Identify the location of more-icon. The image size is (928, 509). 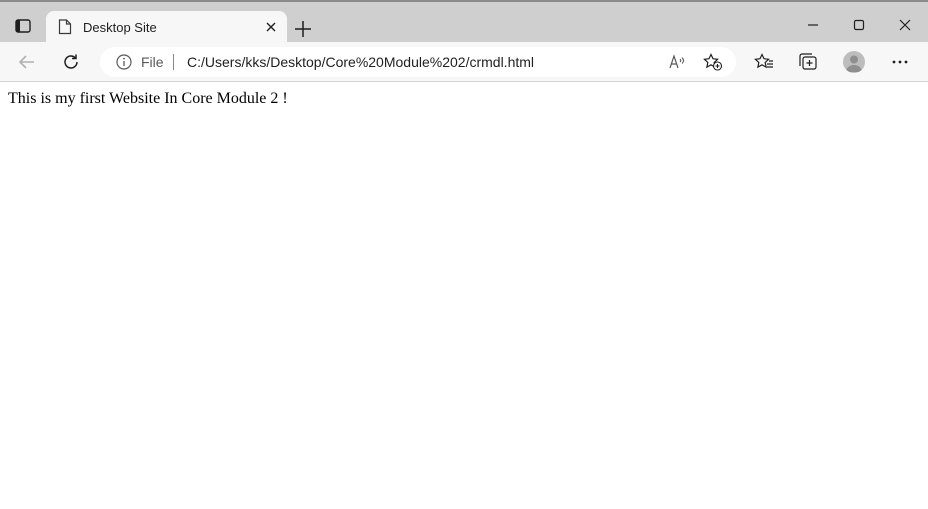
(900, 62).